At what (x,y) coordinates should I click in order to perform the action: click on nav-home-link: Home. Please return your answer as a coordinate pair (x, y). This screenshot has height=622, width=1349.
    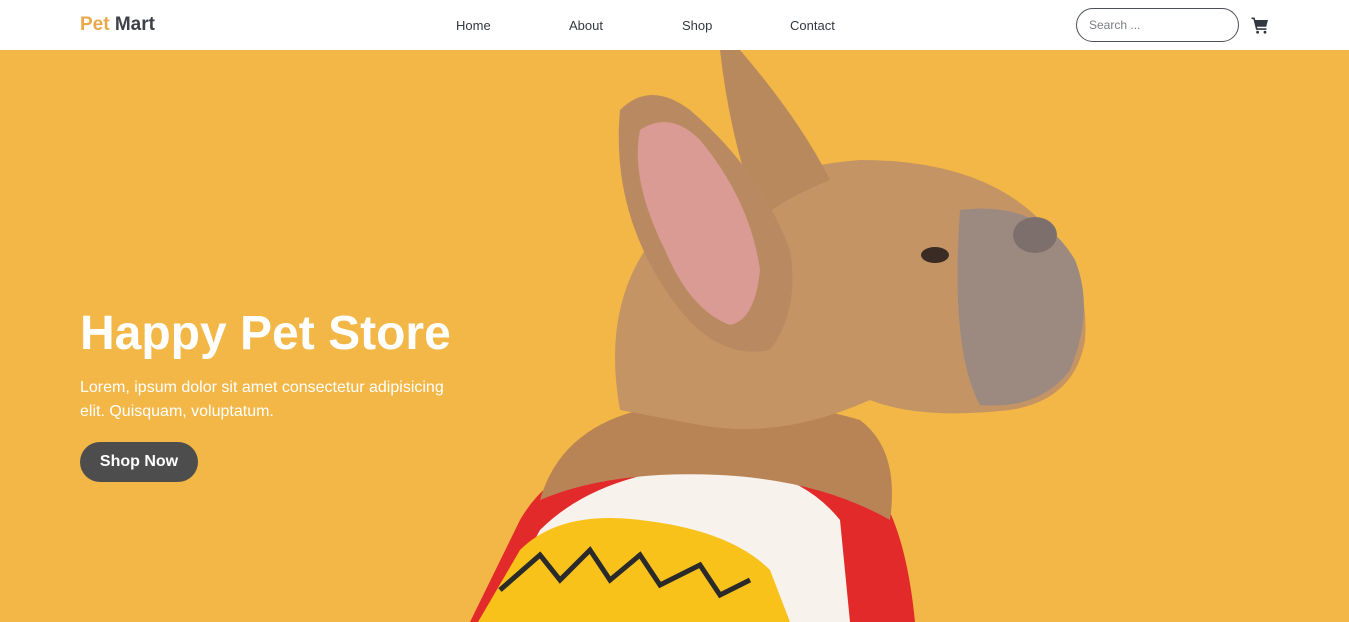
    Looking at the image, I should click on (473, 25).